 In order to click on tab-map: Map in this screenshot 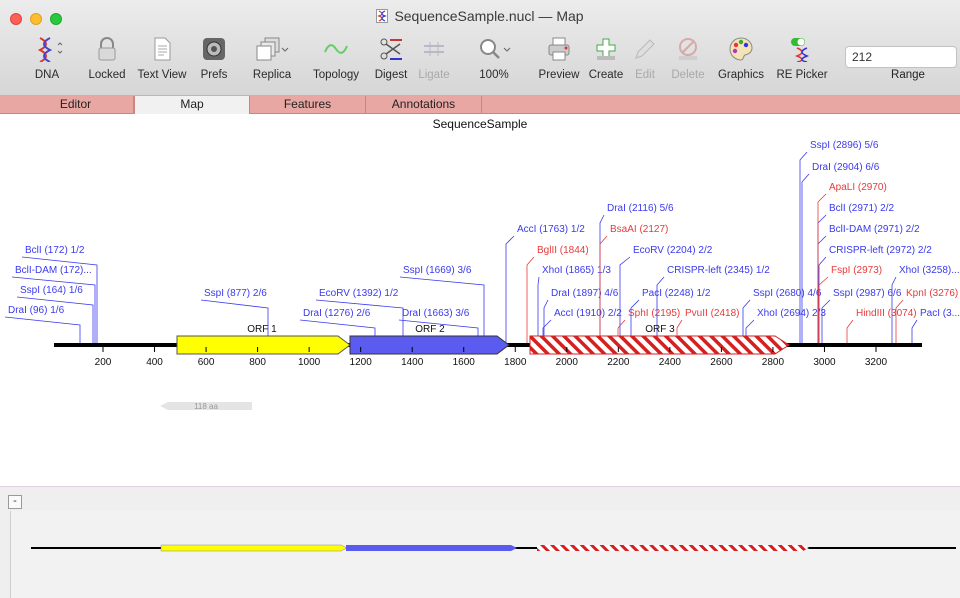, I will do `click(192, 105)`.